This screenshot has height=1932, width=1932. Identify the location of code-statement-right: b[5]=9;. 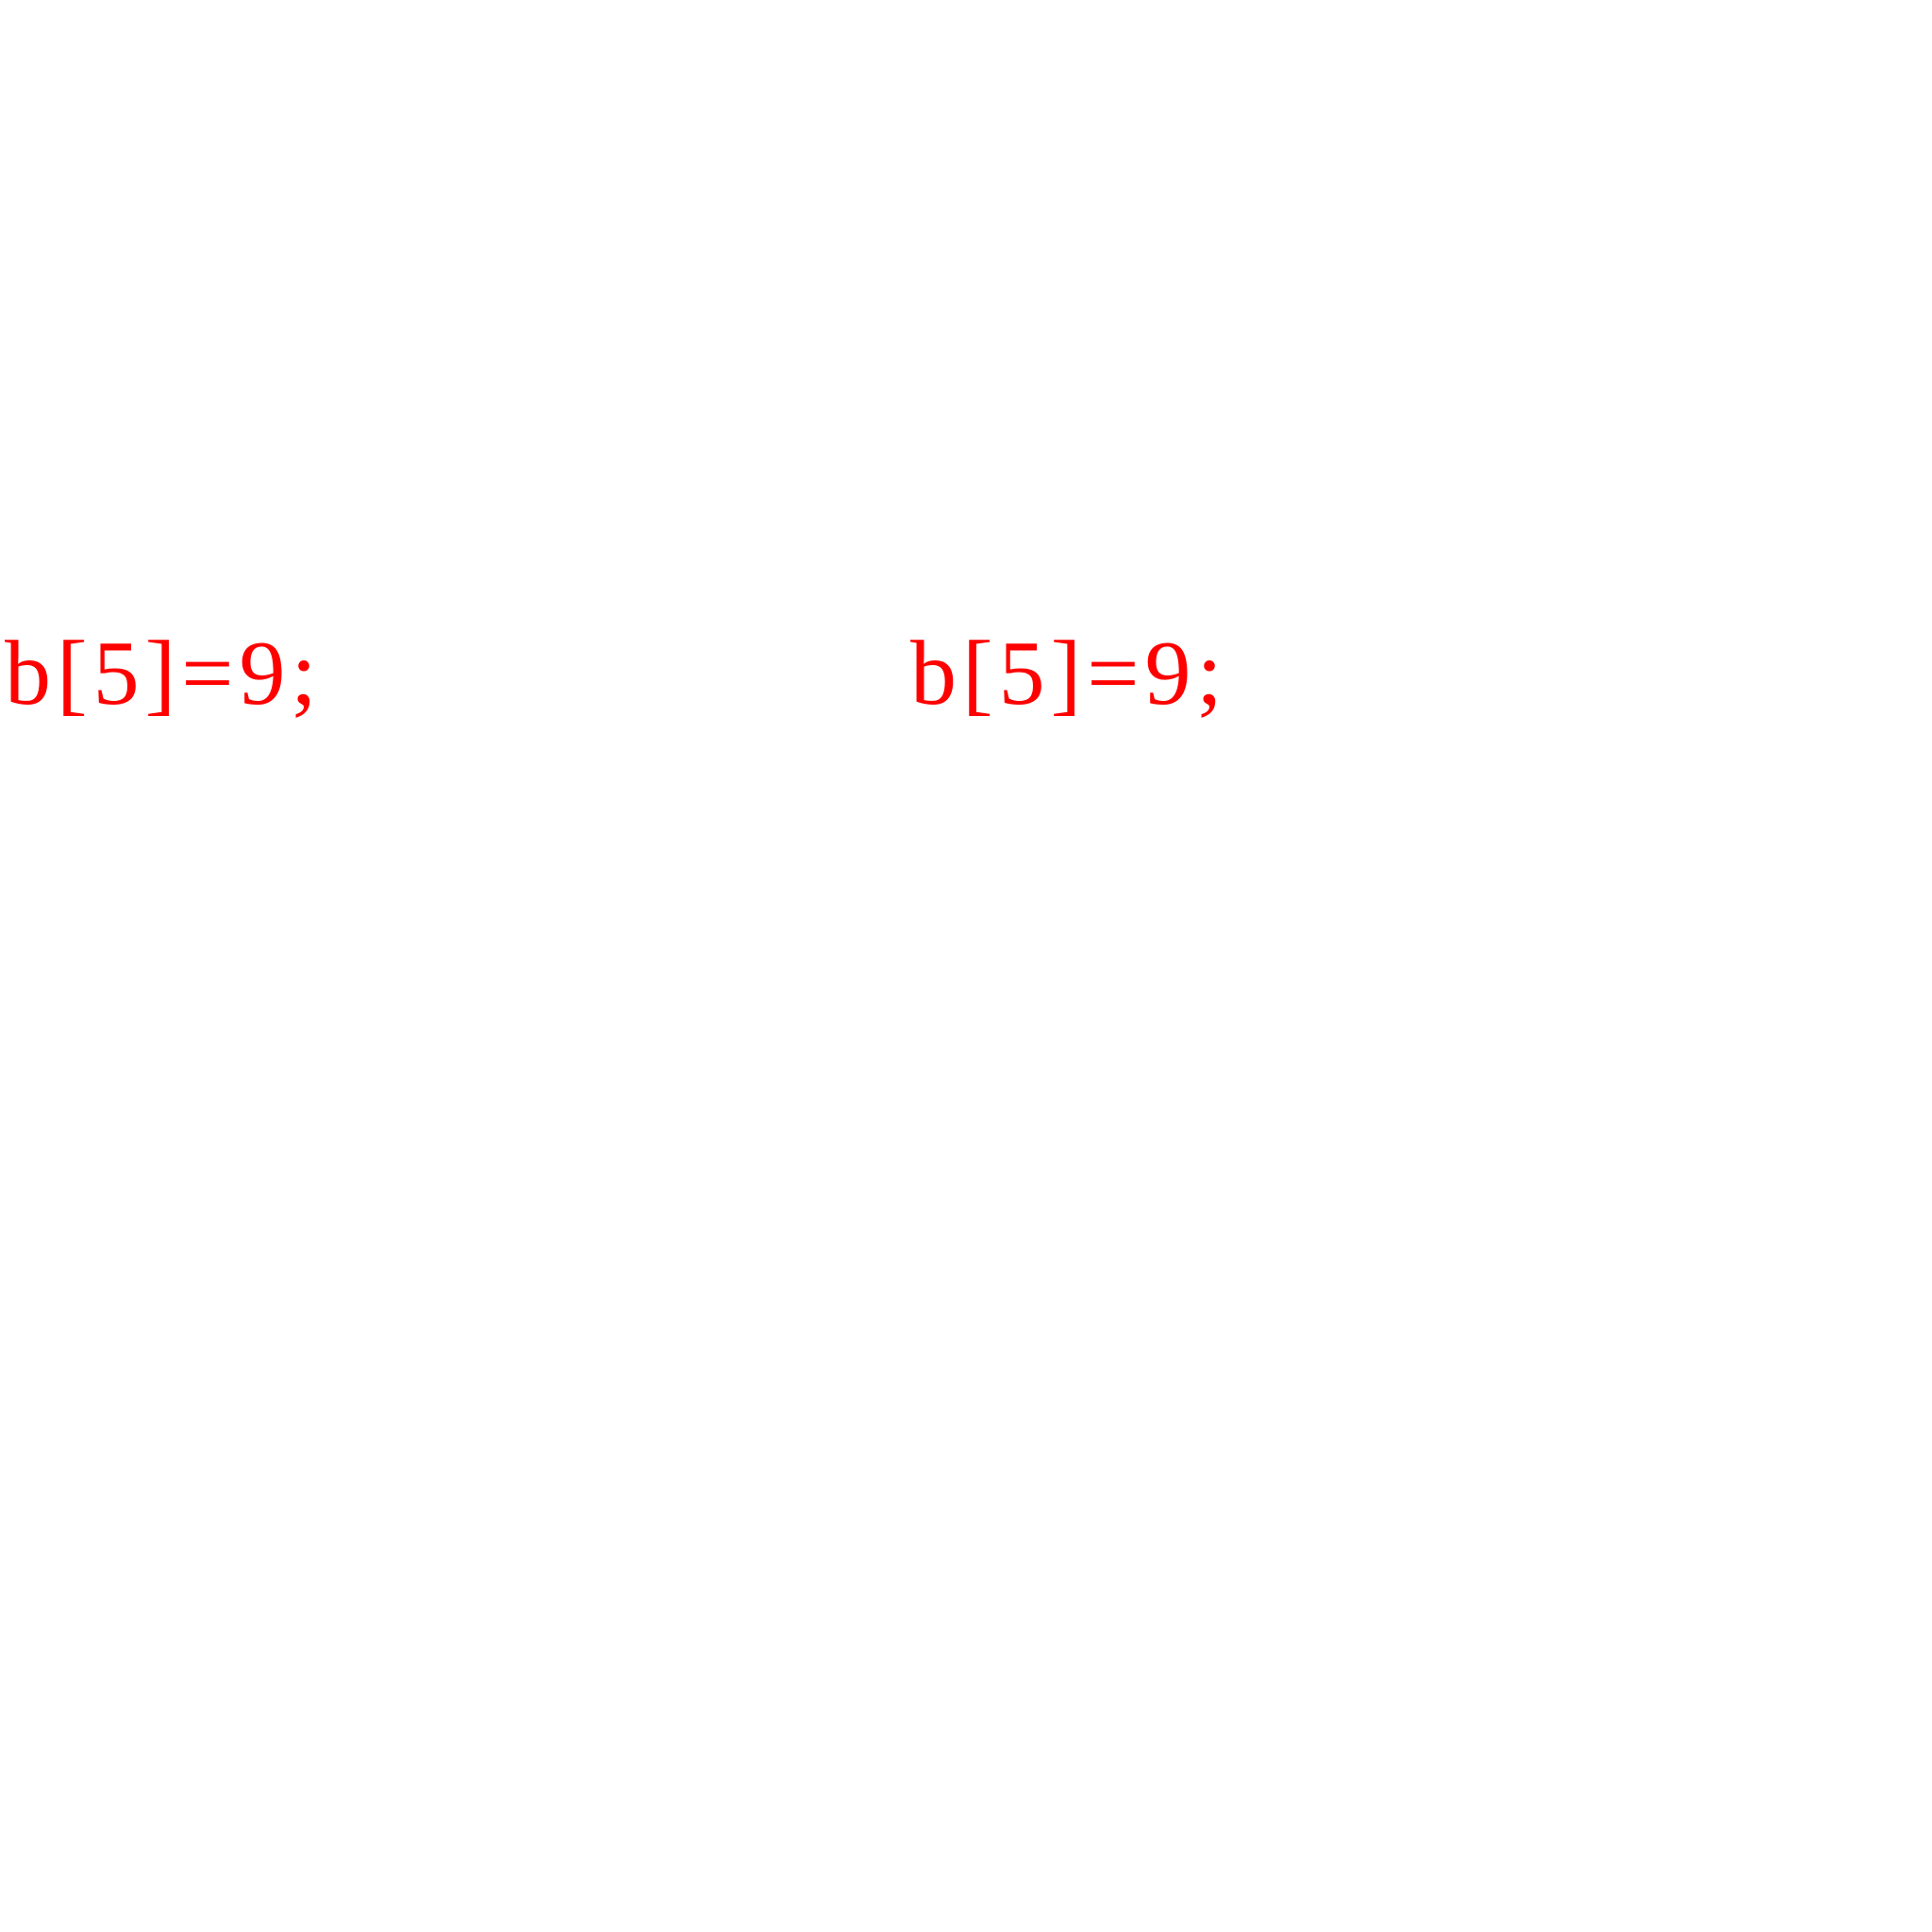
(1069, 674).